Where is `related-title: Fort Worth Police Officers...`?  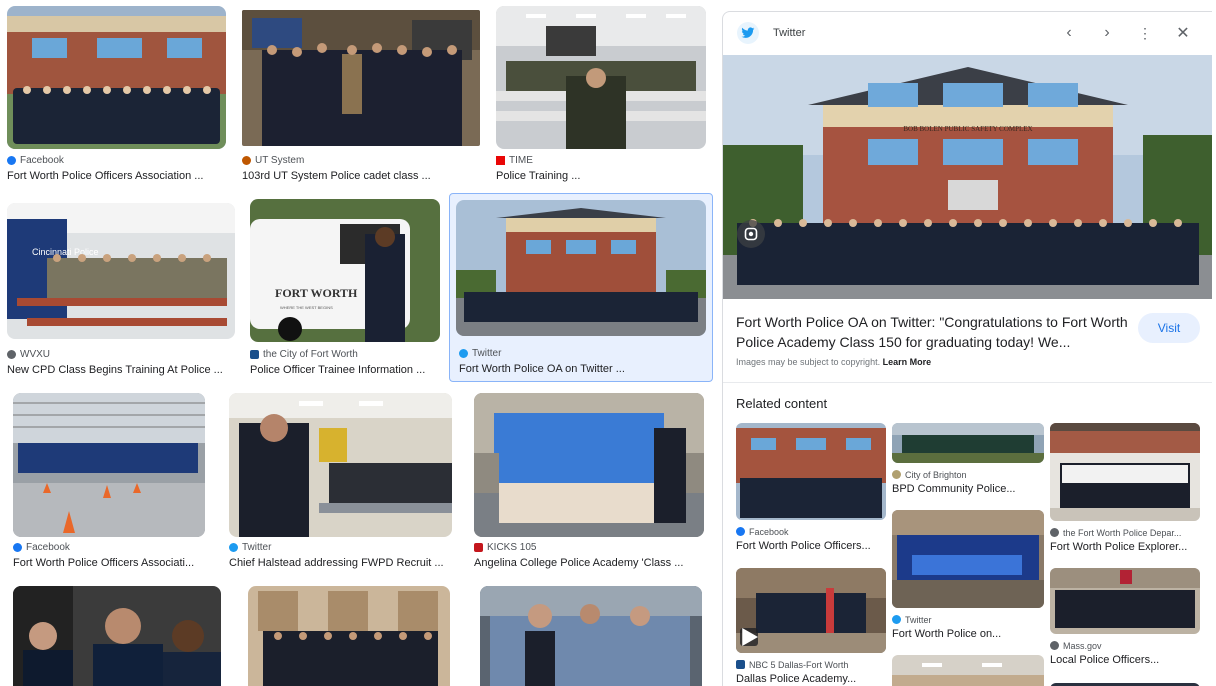 related-title: Fort Worth Police Officers... is located at coordinates (811, 546).